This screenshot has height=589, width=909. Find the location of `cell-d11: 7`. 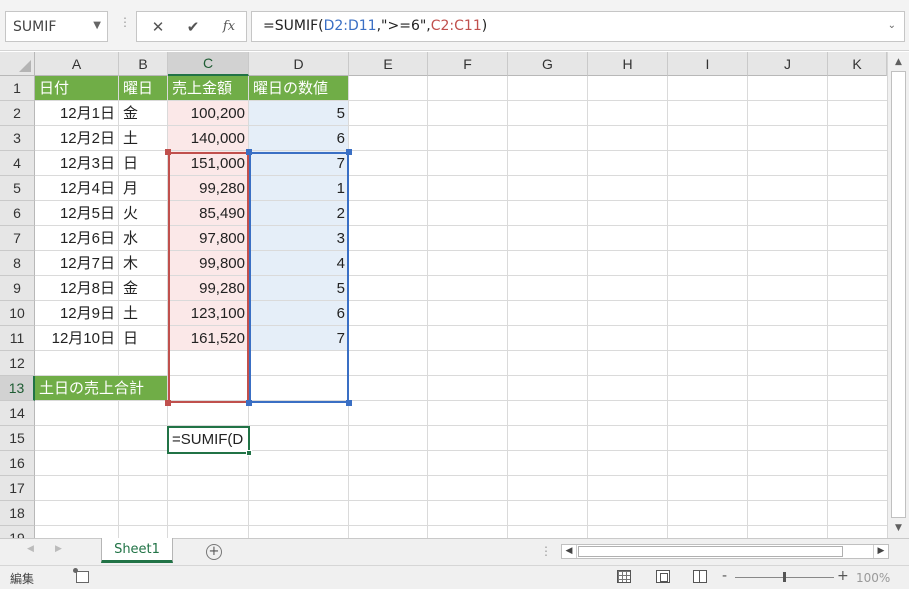

cell-d11: 7 is located at coordinates (298, 338).